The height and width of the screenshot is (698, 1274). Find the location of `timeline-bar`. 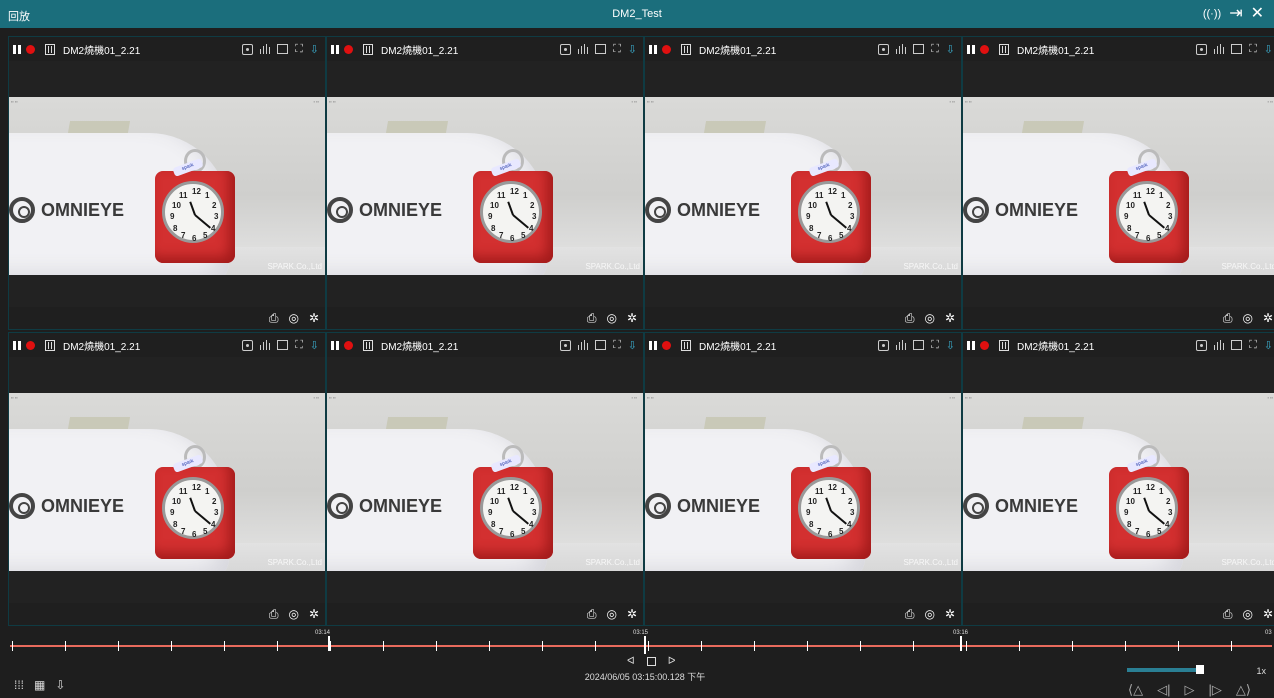

timeline-bar is located at coordinates (641, 646).